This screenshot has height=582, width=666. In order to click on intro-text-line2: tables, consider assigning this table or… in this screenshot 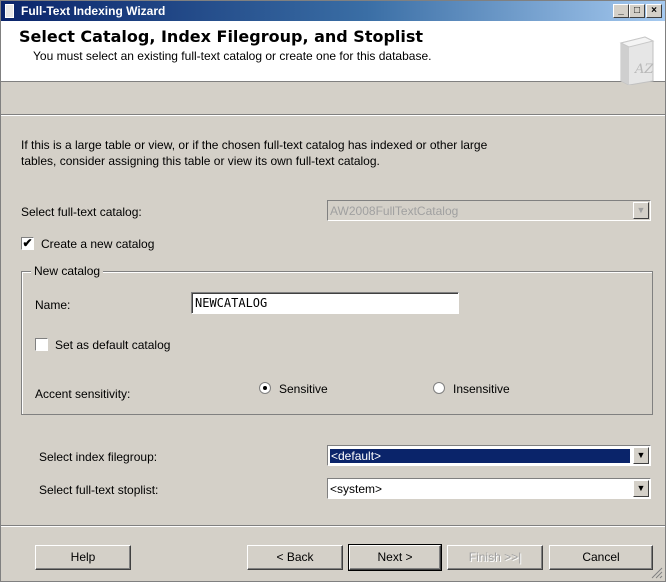, I will do `click(200, 161)`.